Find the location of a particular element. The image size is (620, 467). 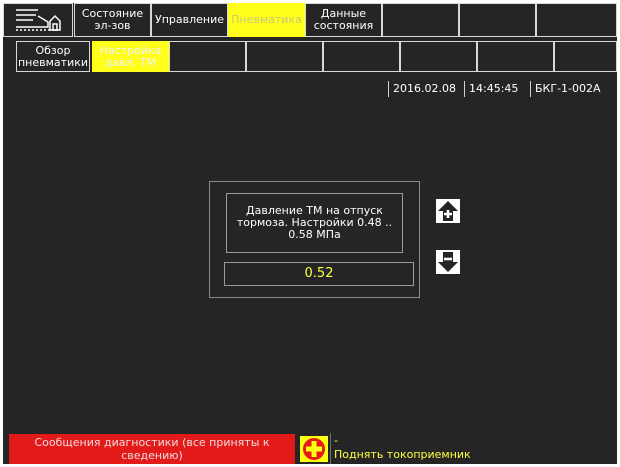

alarm-indicator is located at coordinates (314, 449).